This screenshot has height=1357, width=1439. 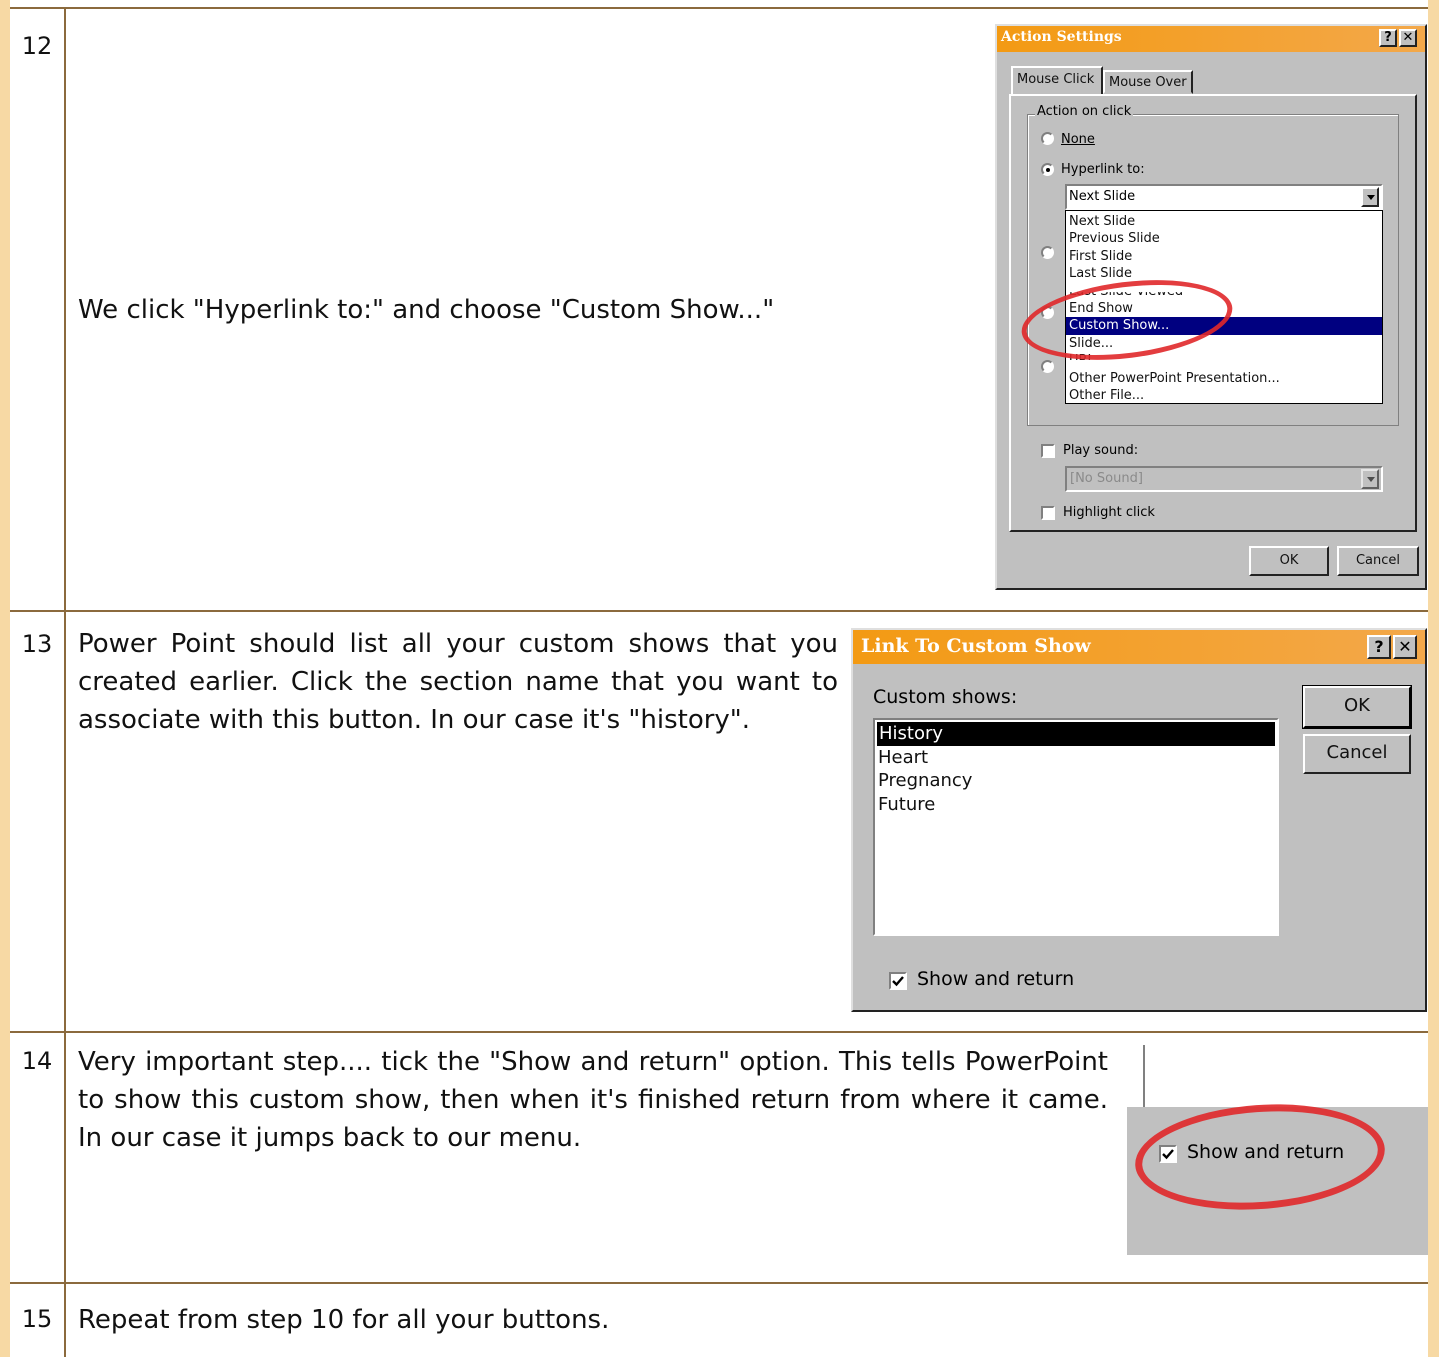 I want to click on step-number: 13, so click(x=37, y=644).